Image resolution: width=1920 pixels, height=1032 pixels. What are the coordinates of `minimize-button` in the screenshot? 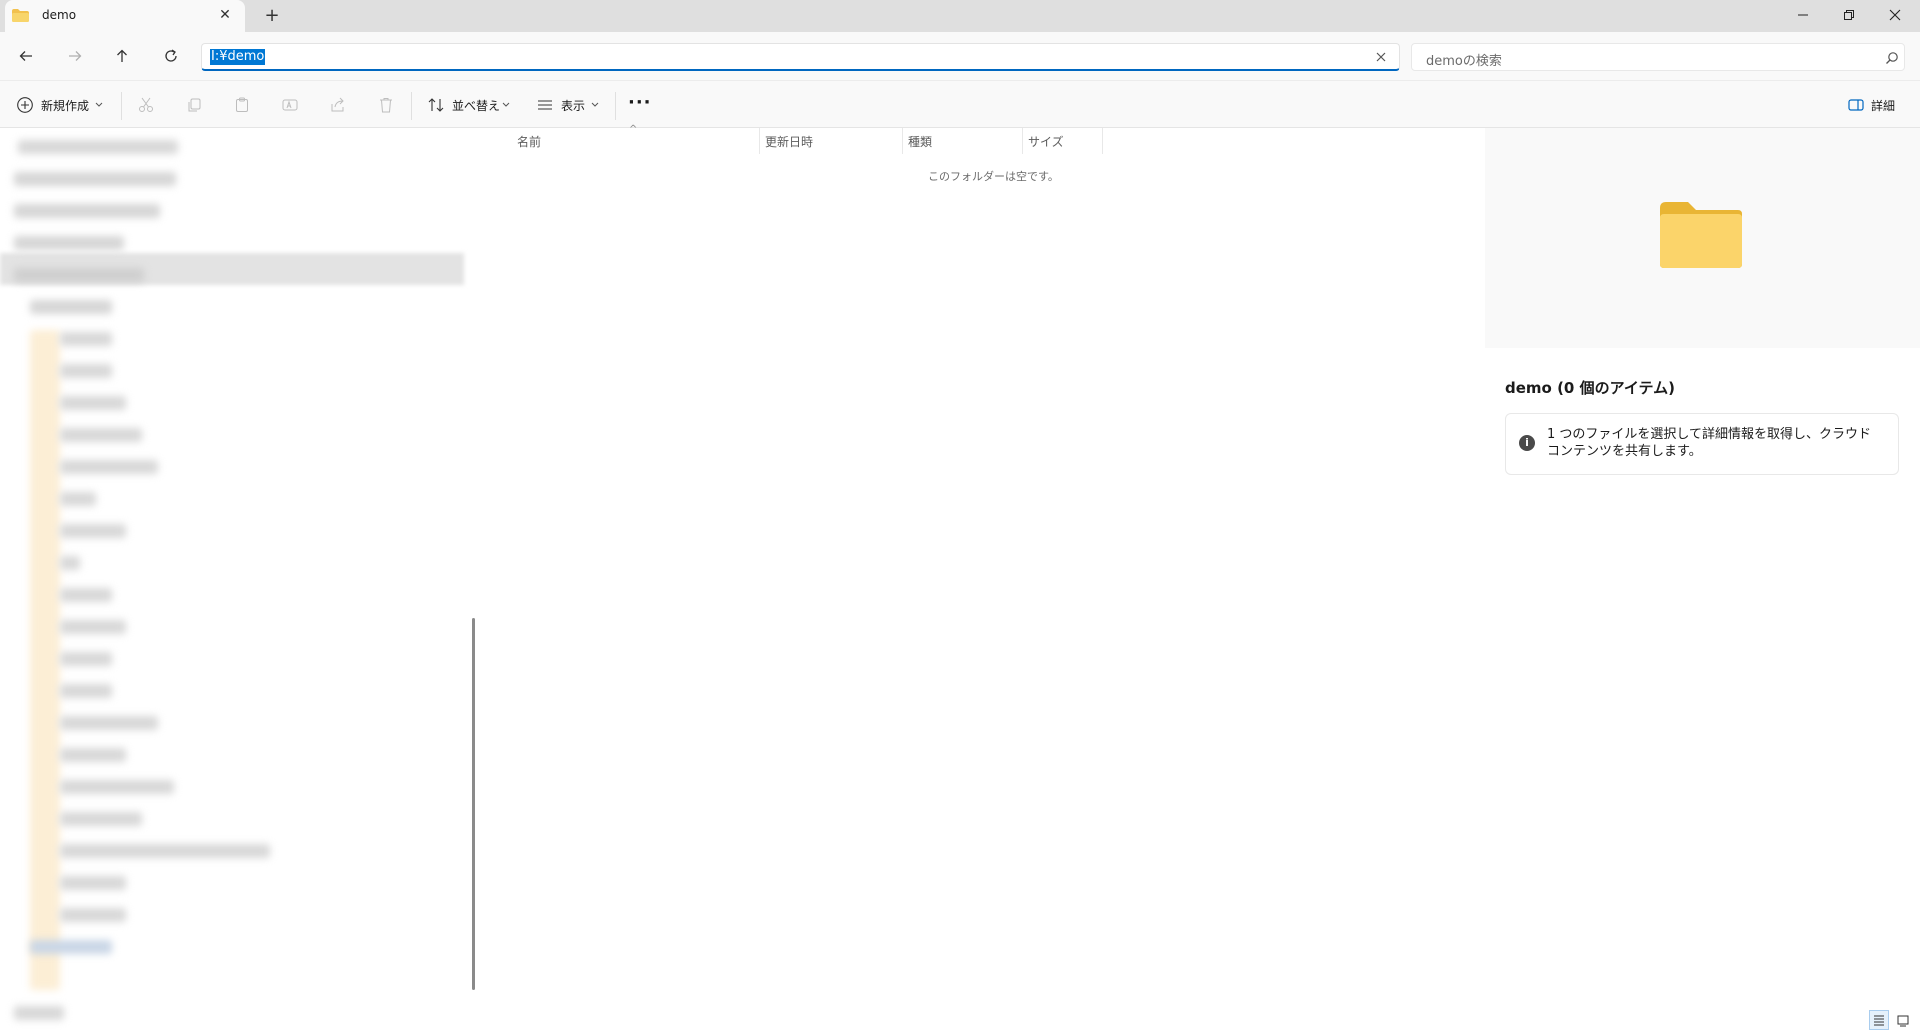 It's located at (1803, 15).